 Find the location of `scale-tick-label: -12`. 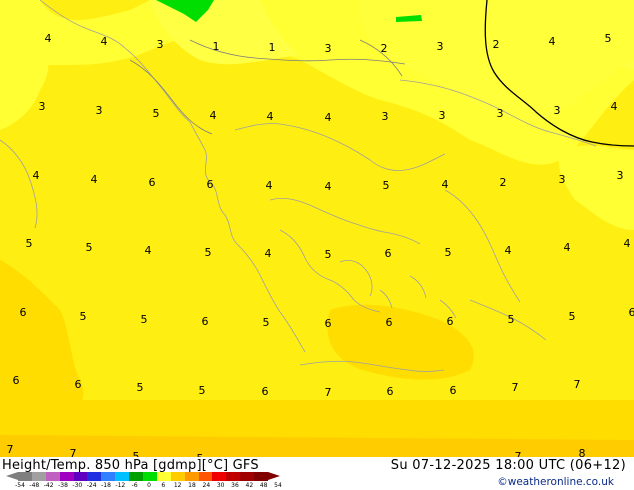

scale-tick-label: -12 is located at coordinates (120, 485).